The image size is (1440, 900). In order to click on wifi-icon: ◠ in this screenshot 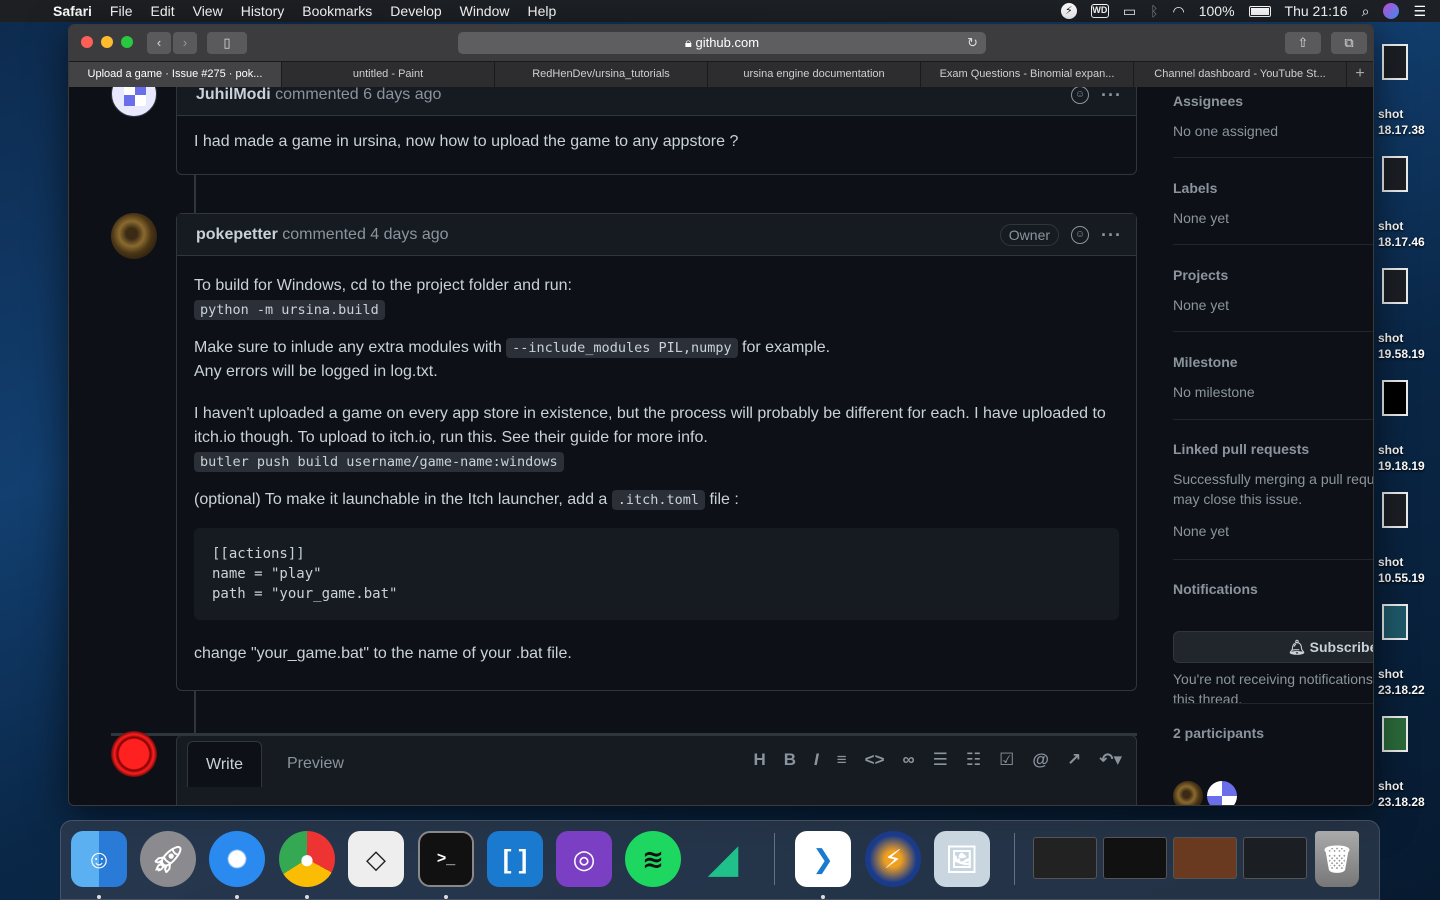, I will do `click(1179, 11)`.